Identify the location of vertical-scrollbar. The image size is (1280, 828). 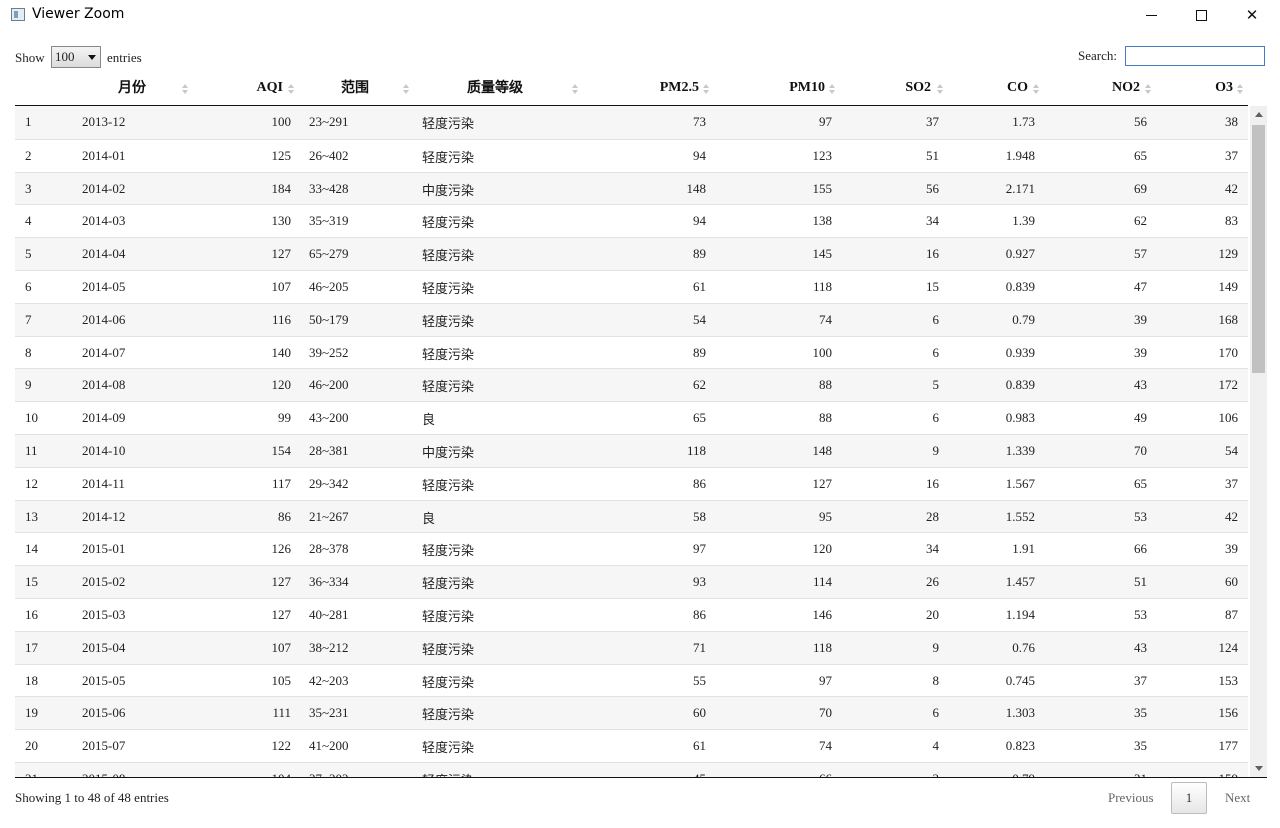
(1258, 441).